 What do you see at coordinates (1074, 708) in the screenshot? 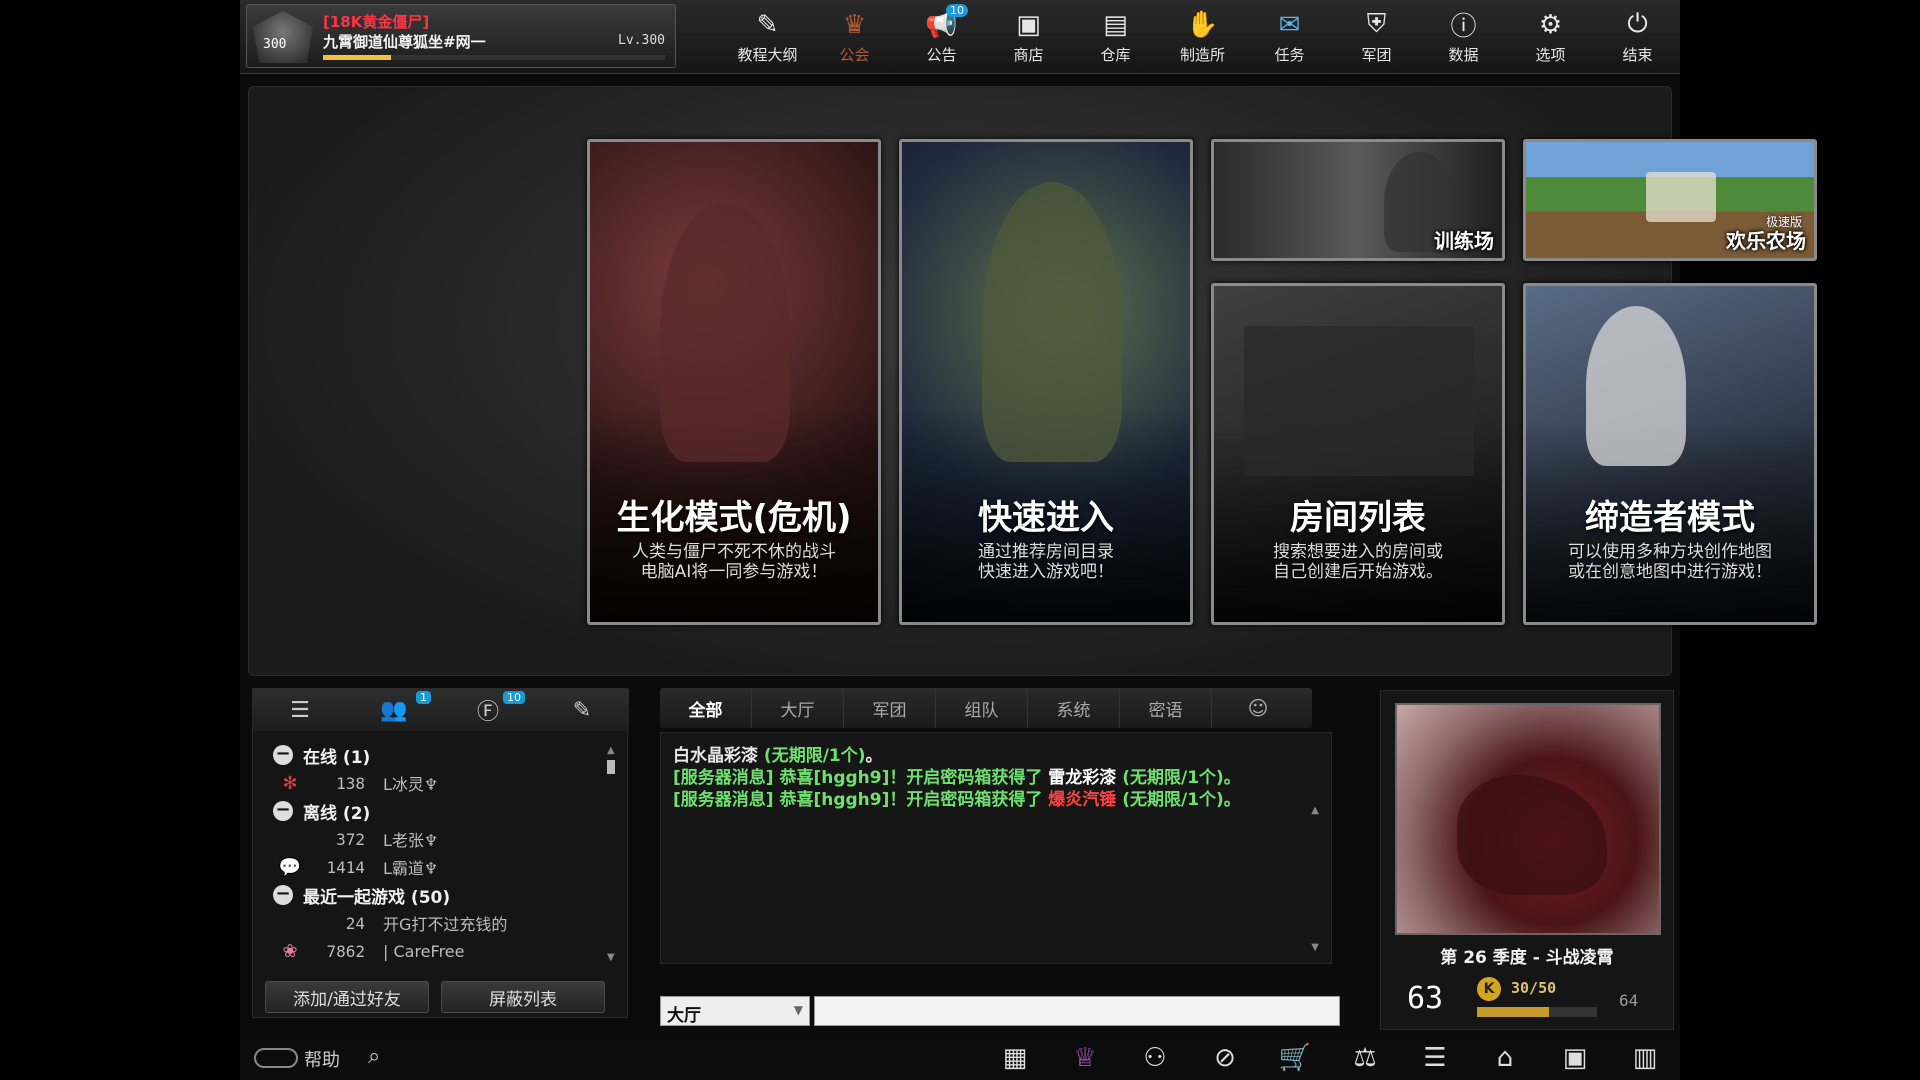
I see `chat-tab-system: 系统` at bounding box center [1074, 708].